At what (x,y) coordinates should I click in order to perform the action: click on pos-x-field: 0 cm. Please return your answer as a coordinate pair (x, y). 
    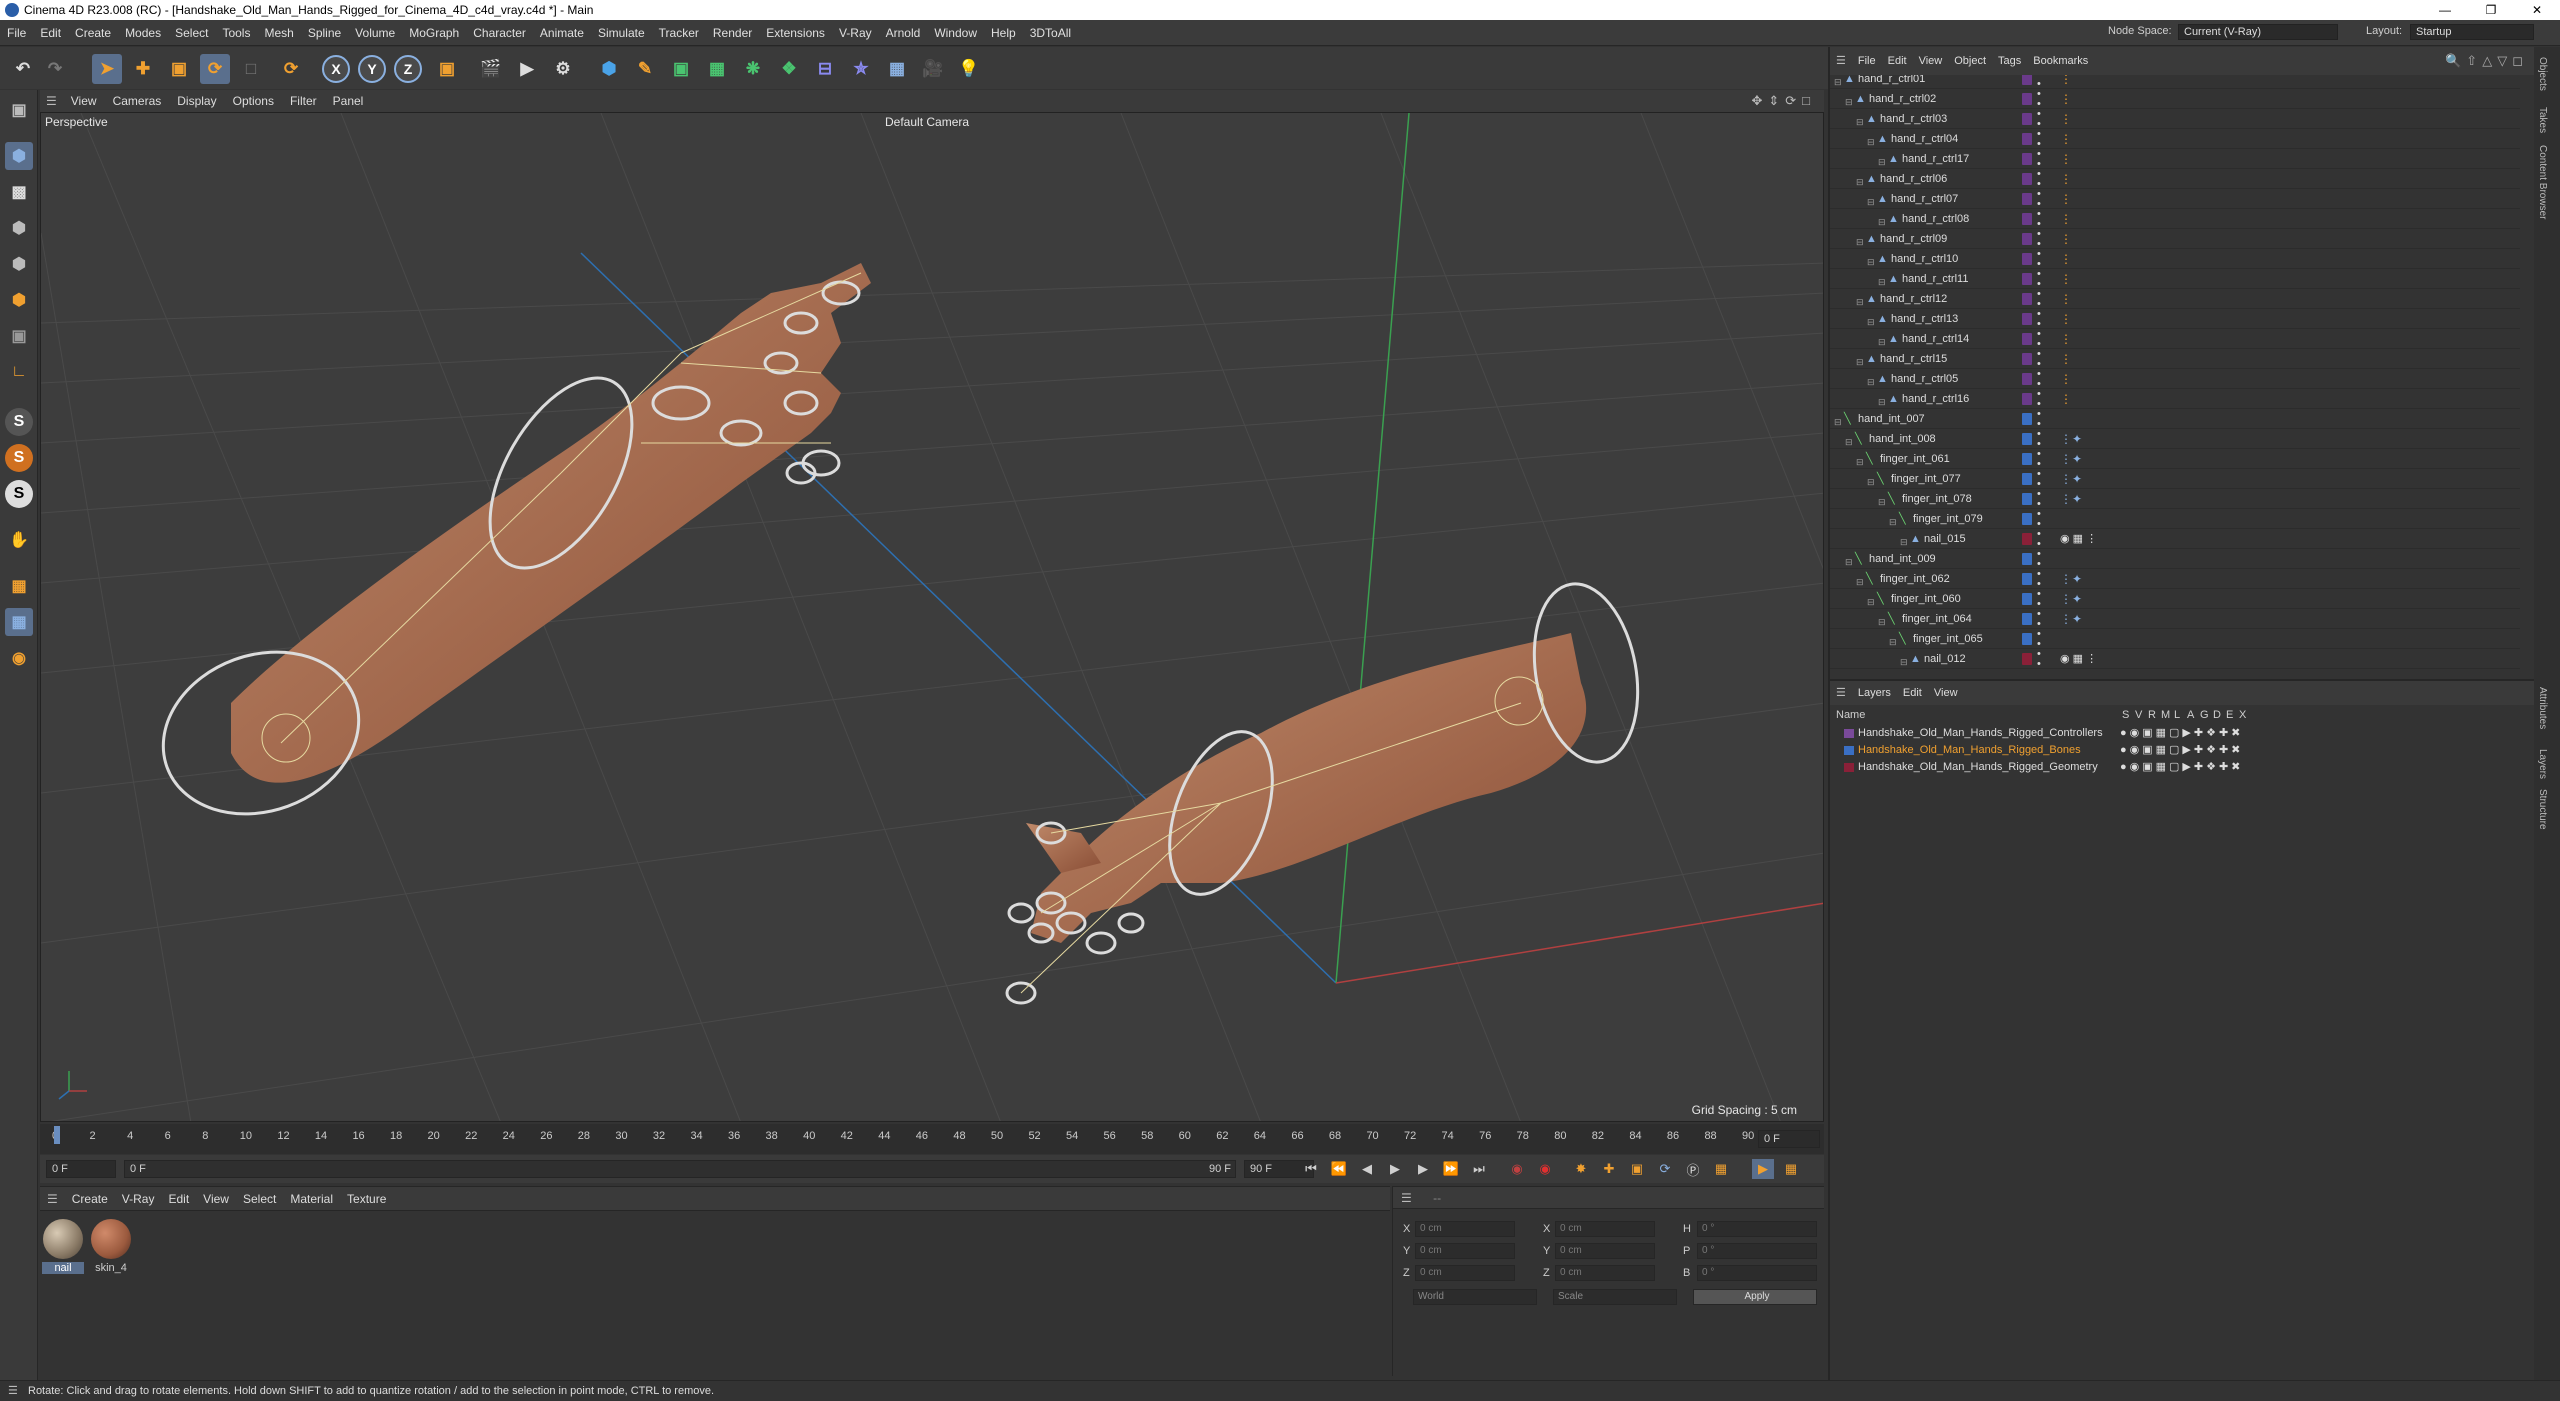
    Looking at the image, I should click on (1465, 1229).